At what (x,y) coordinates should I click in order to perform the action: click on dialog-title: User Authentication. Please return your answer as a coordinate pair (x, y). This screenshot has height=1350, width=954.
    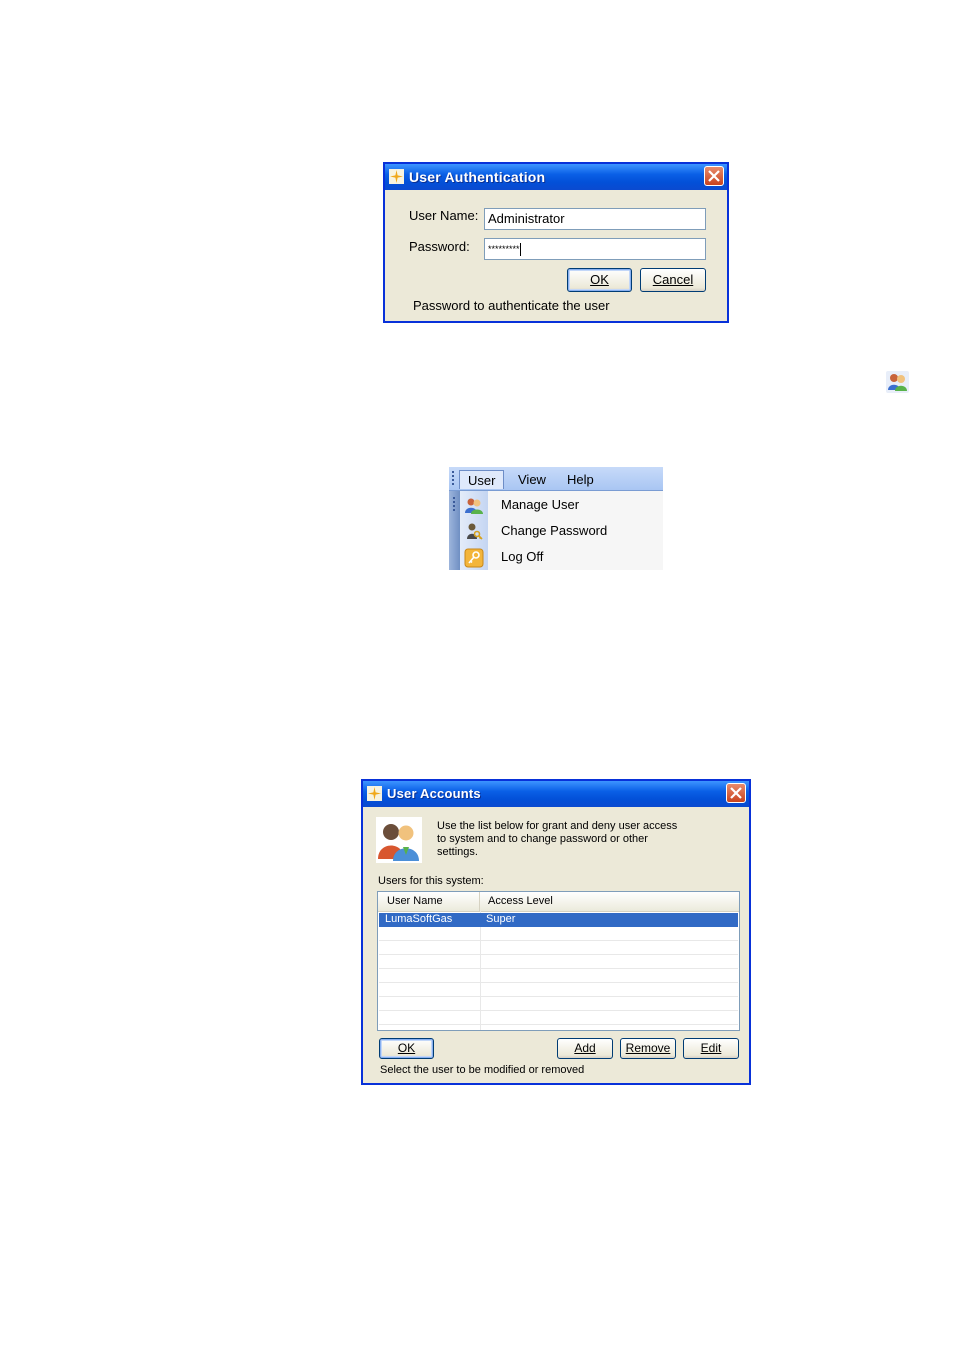
    Looking at the image, I should click on (477, 177).